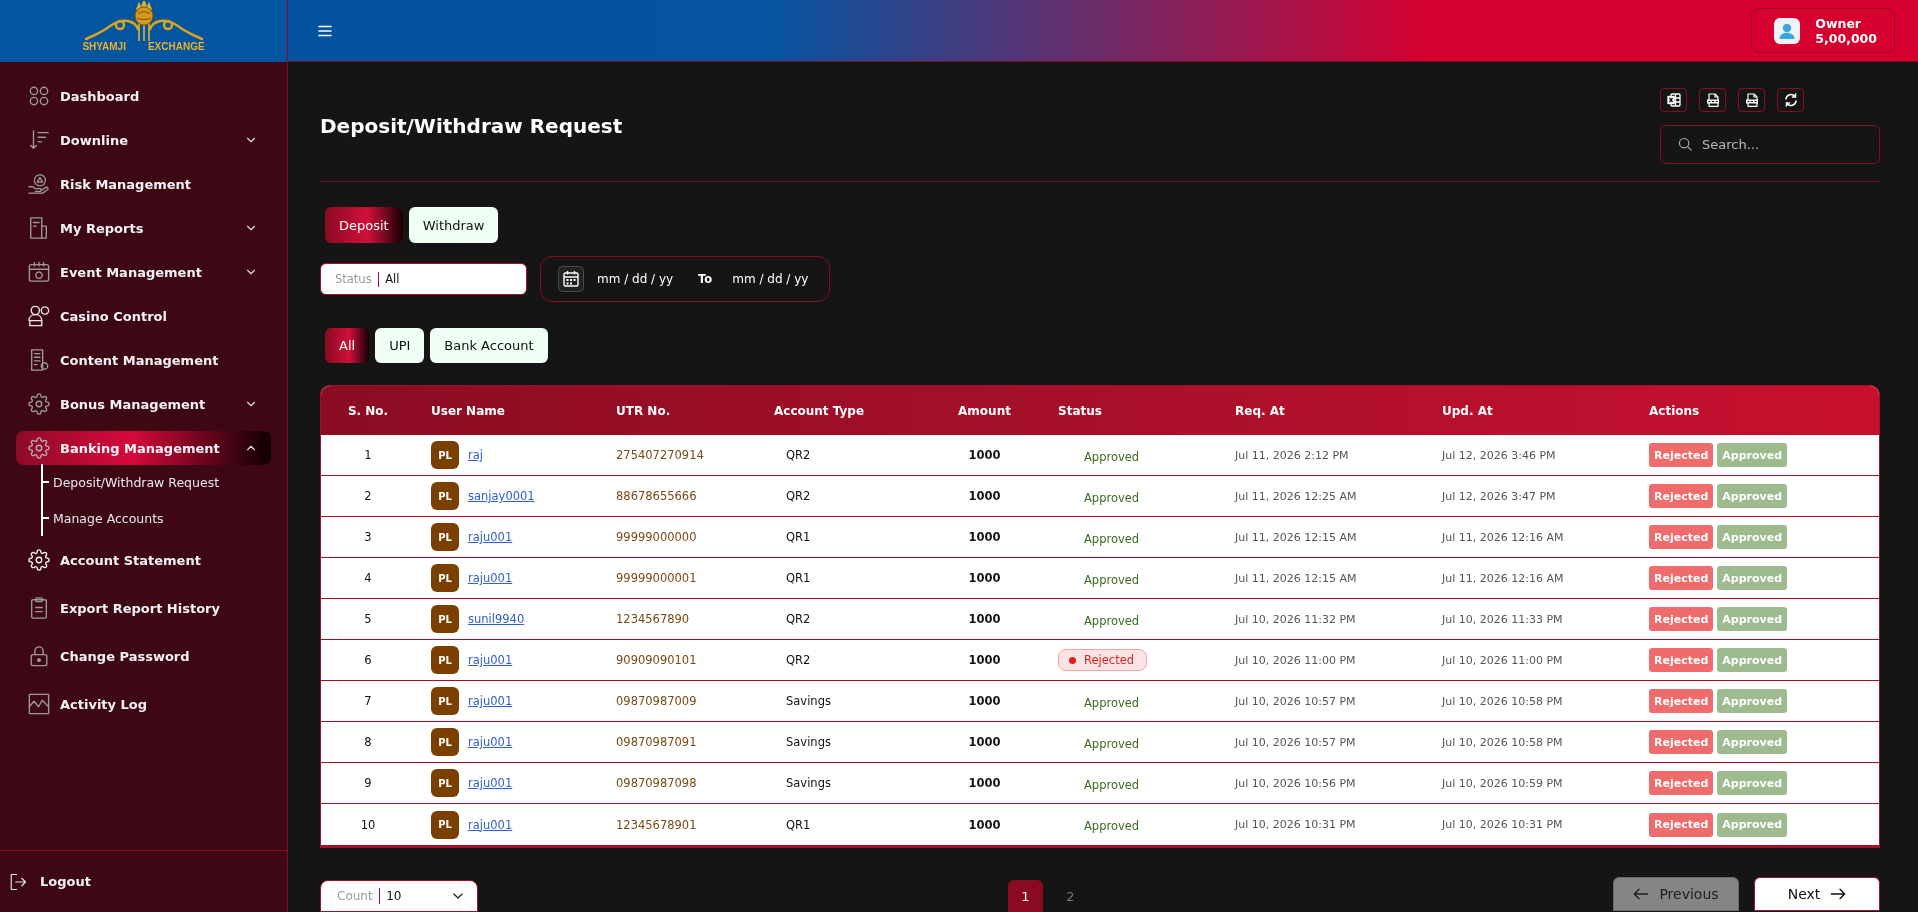 This screenshot has width=1918, height=912. What do you see at coordinates (496, 619) in the screenshot?
I see `username-link: sunil9940` at bounding box center [496, 619].